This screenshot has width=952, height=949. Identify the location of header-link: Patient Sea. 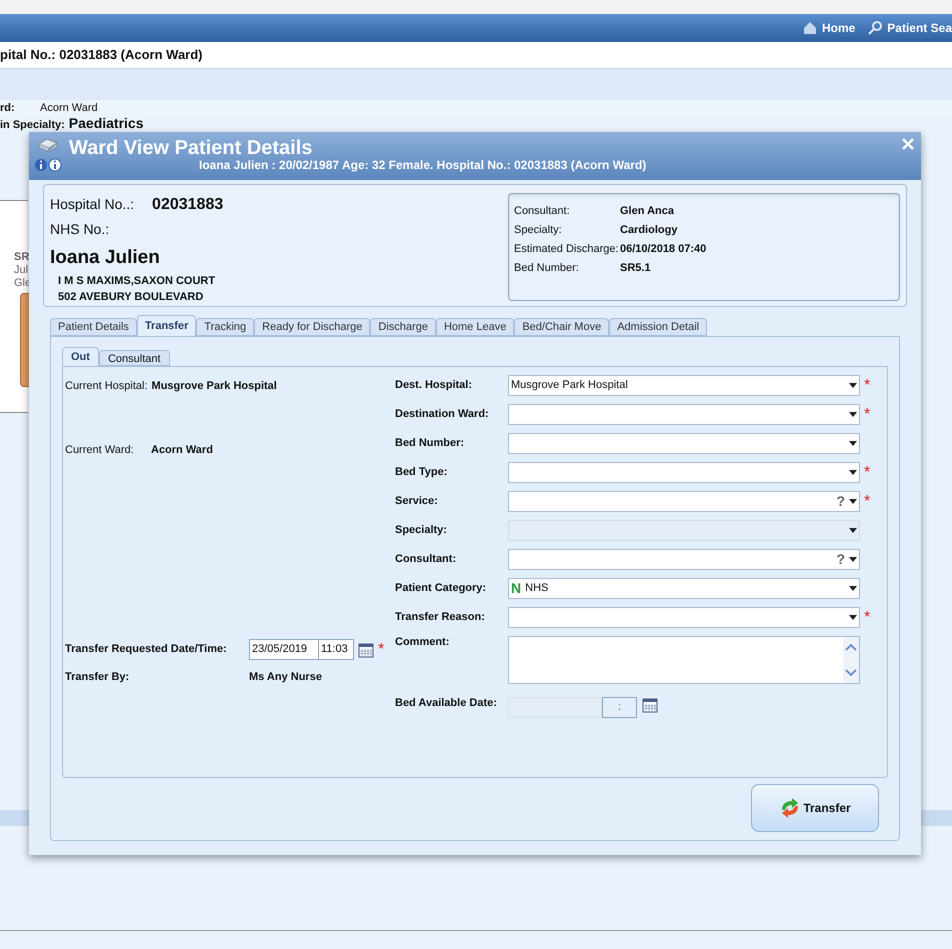
(909, 28).